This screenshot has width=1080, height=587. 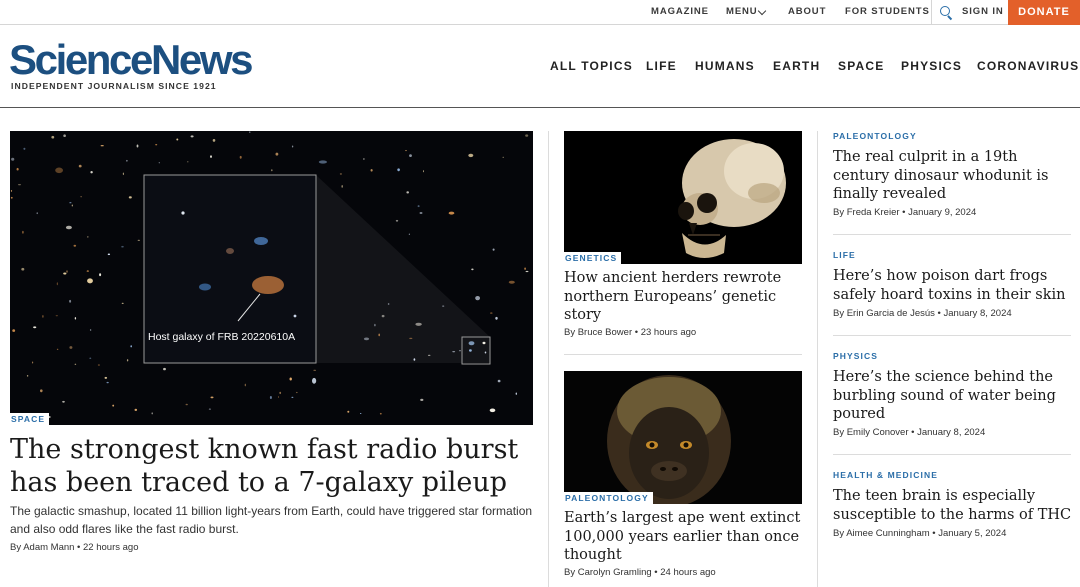 What do you see at coordinates (861, 67) in the screenshot?
I see `nav-space: SPACE` at bounding box center [861, 67].